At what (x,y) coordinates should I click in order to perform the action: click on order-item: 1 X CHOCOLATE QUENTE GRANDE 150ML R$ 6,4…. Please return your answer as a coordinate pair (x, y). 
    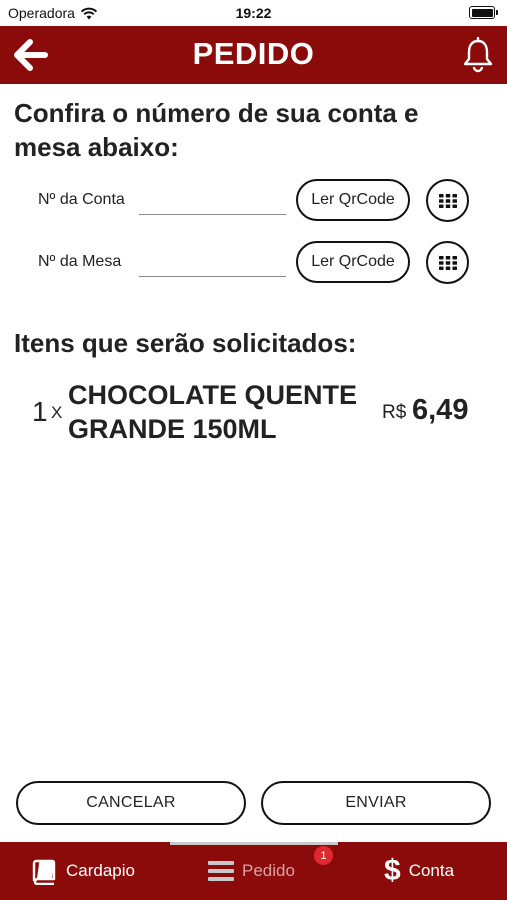
    Looking at the image, I should click on (253, 414).